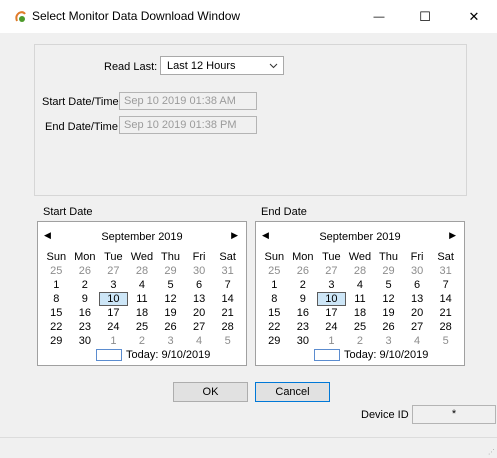 Image resolution: width=497 pixels, height=458 pixels. Describe the element at coordinates (425, 16) in the screenshot. I see `maximize-button: ☐` at that location.